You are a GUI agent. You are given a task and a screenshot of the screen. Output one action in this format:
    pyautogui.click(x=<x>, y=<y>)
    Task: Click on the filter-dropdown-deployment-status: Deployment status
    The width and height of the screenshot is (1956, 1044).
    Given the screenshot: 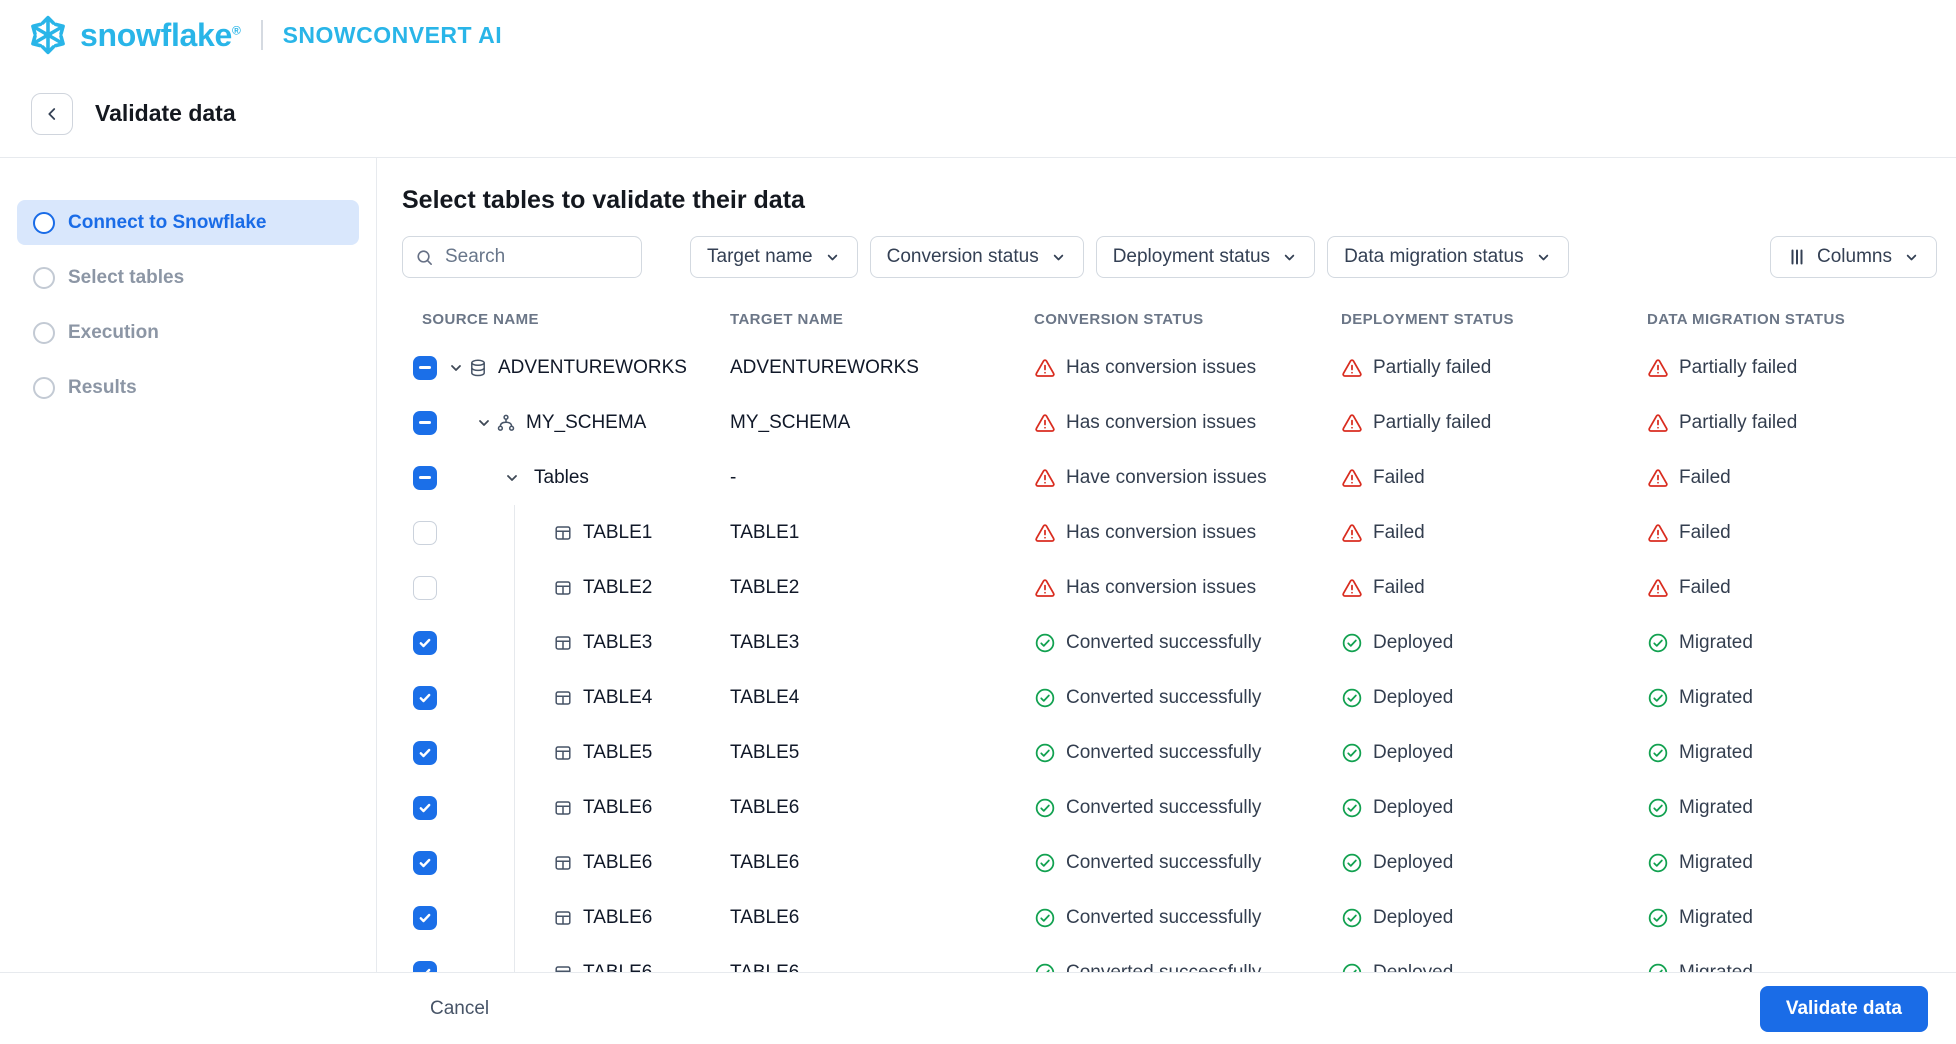 What is the action you would take?
    pyautogui.click(x=1205, y=257)
    